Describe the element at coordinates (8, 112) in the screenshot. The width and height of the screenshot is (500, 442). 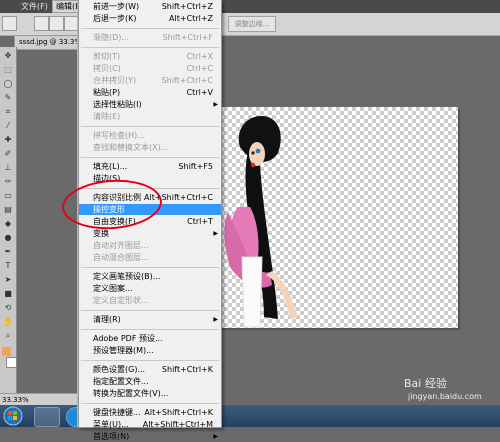
I see `crop-tool-icon: ⌗` at that location.